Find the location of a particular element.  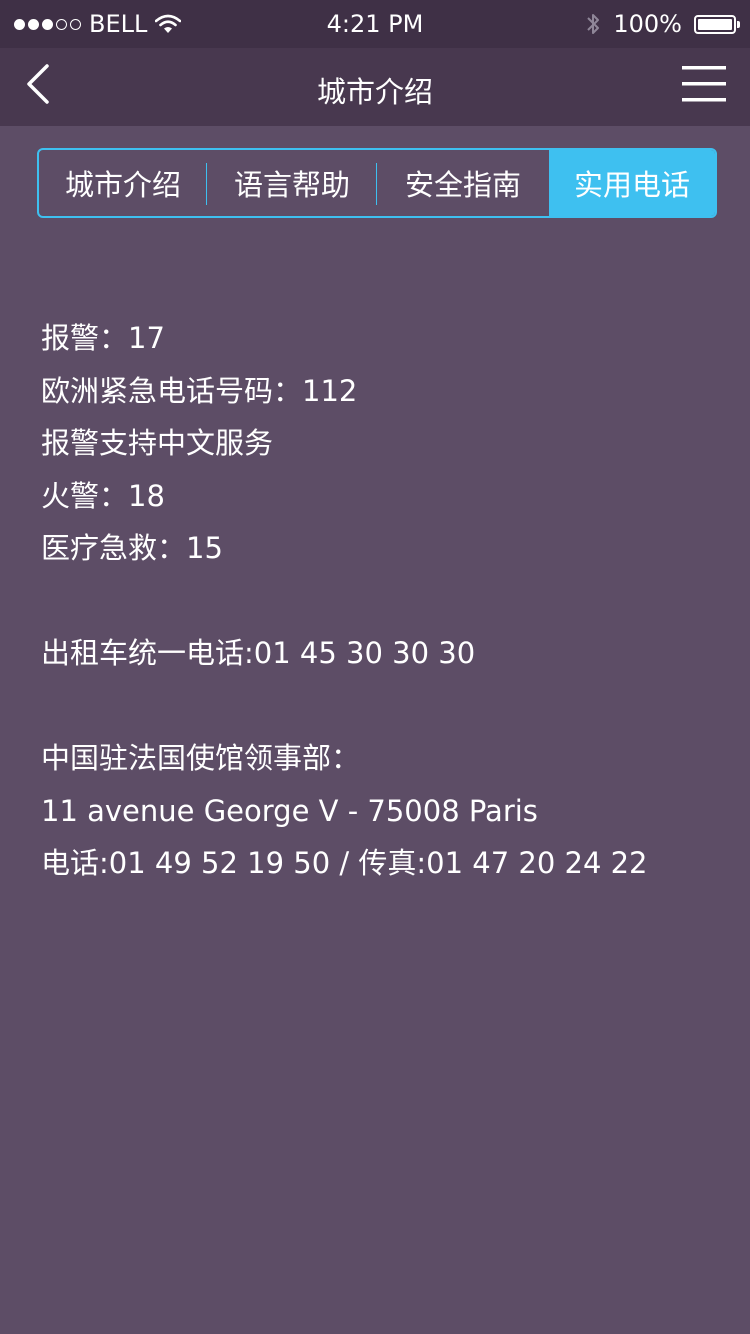

navigation-bar: 城市介绍 is located at coordinates (375, 87).